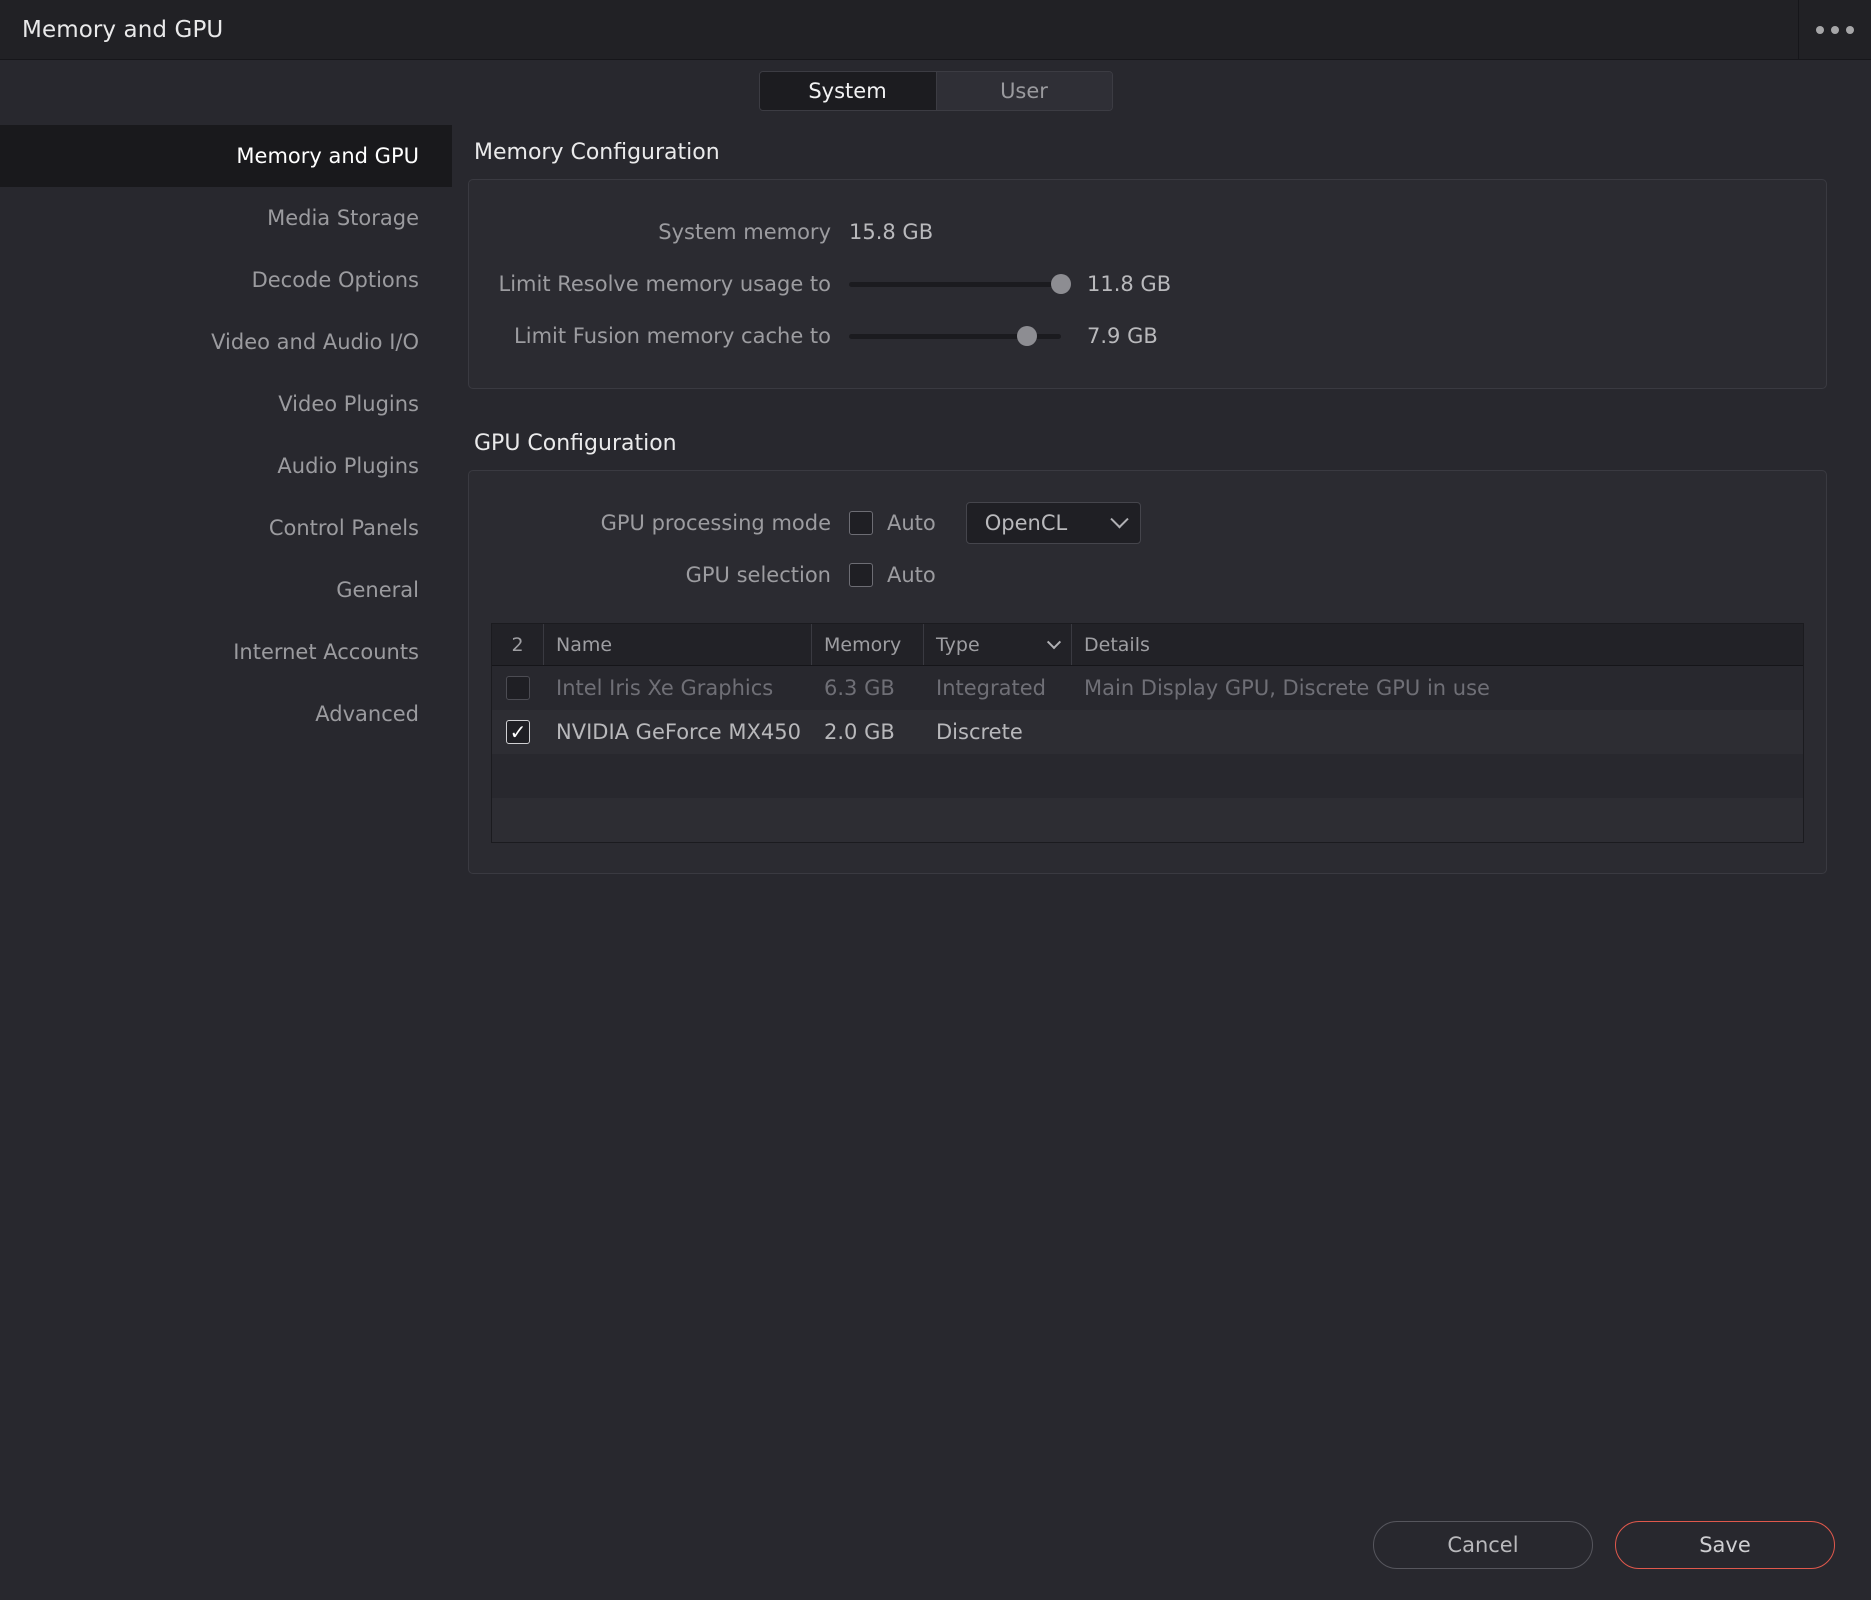 The width and height of the screenshot is (1871, 1600). Describe the element at coordinates (859, 688) in the screenshot. I see `gpu-memory: 6.3 GB` at that location.